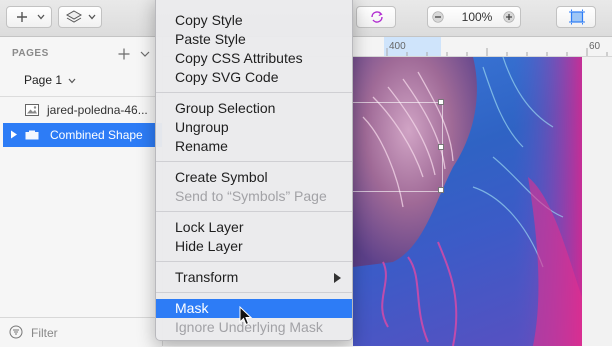 The height and width of the screenshot is (347, 612). Describe the element at coordinates (254, 58) in the screenshot. I see `menu-item-copy-css-attributes: Copy CSS Attributes` at that location.